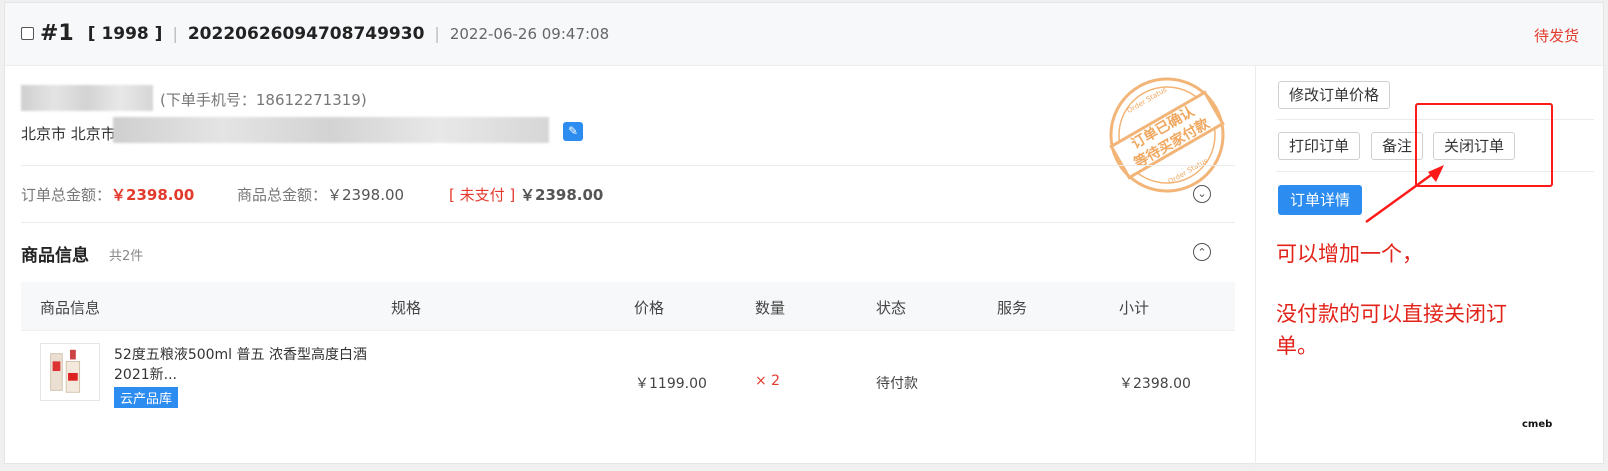  What do you see at coordinates (70, 308) in the screenshot?
I see `col-goods: 商品信息` at bounding box center [70, 308].